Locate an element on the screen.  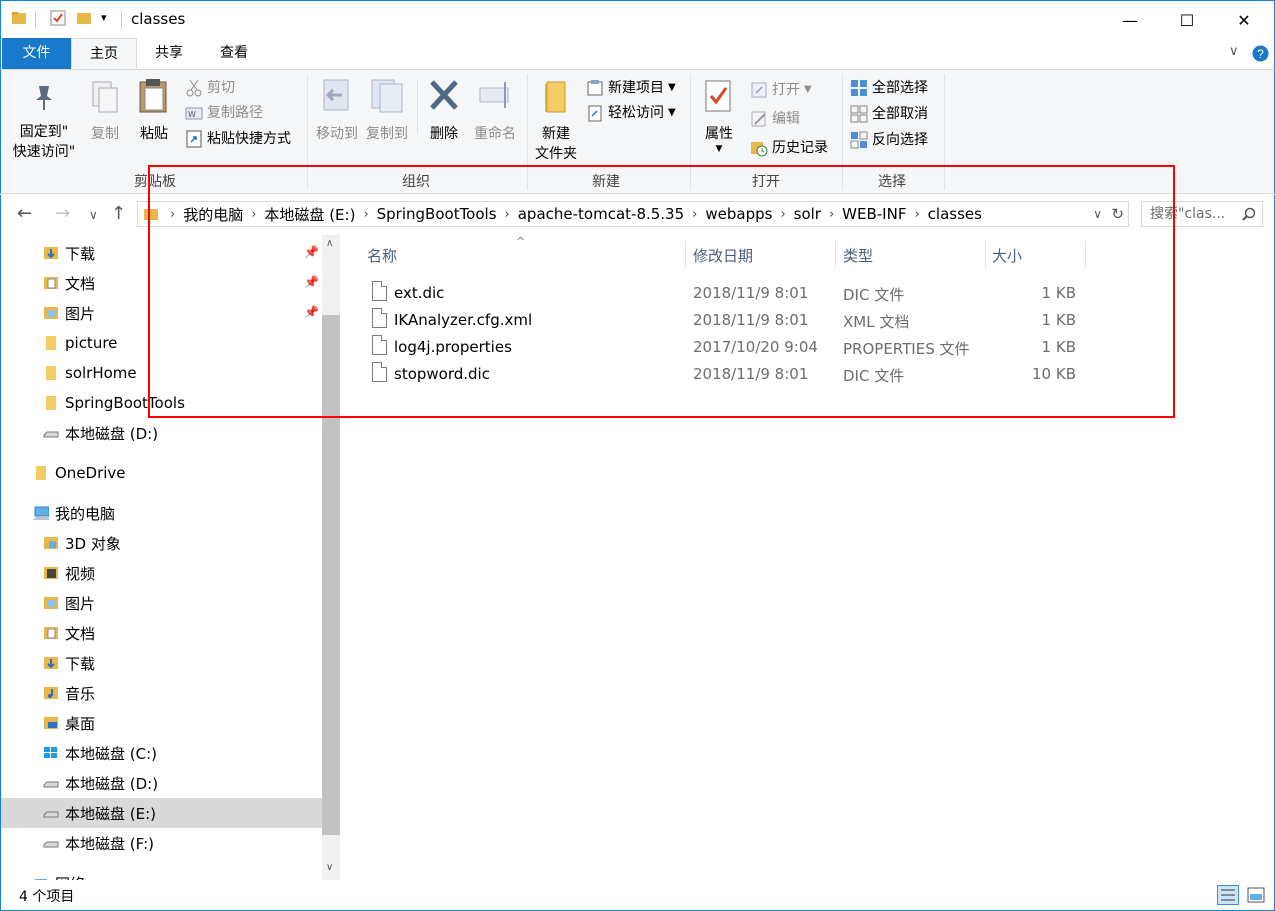
sidebar-item-onedrive: OneDrive is located at coordinates (79, 473).